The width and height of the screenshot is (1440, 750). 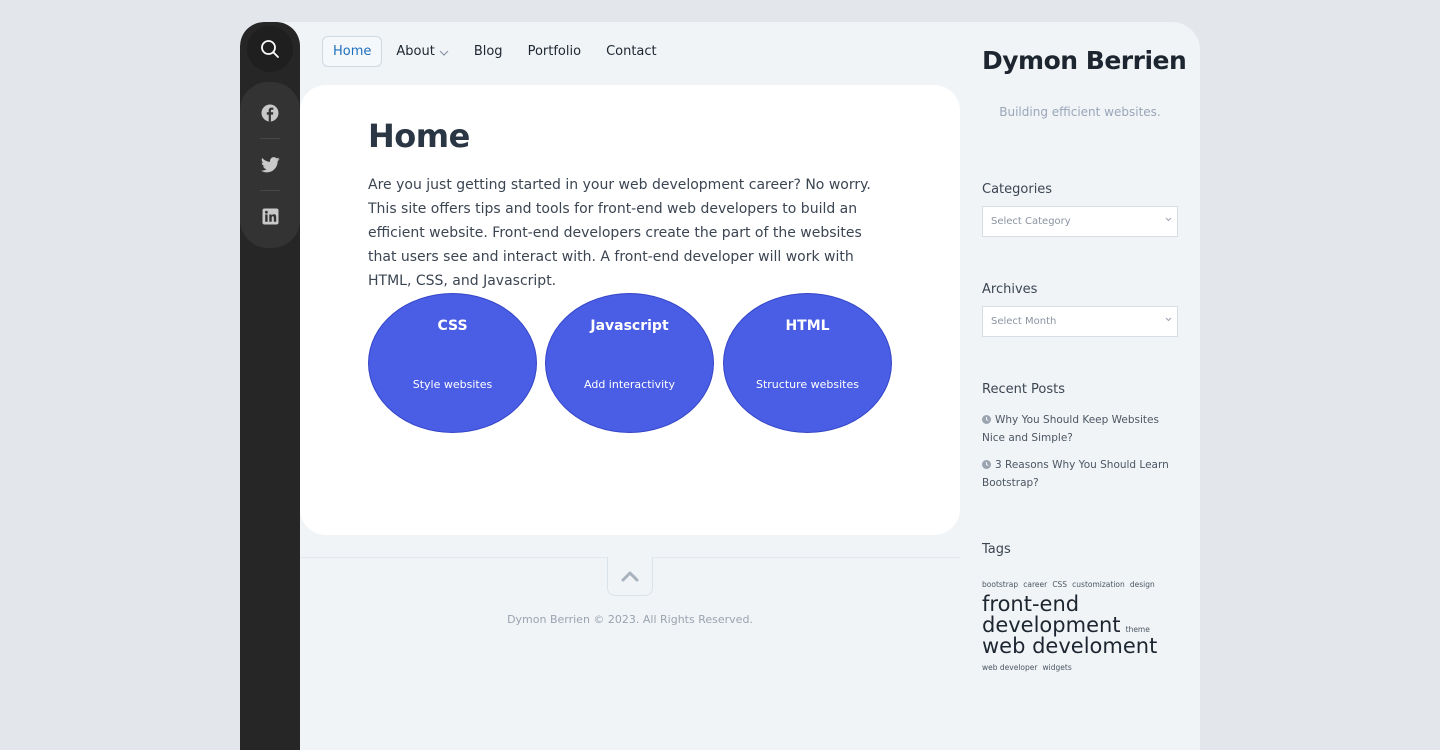 What do you see at coordinates (419, 136) in the screenshot?
I see `page-title: Home` at bounding box center [419, 136].